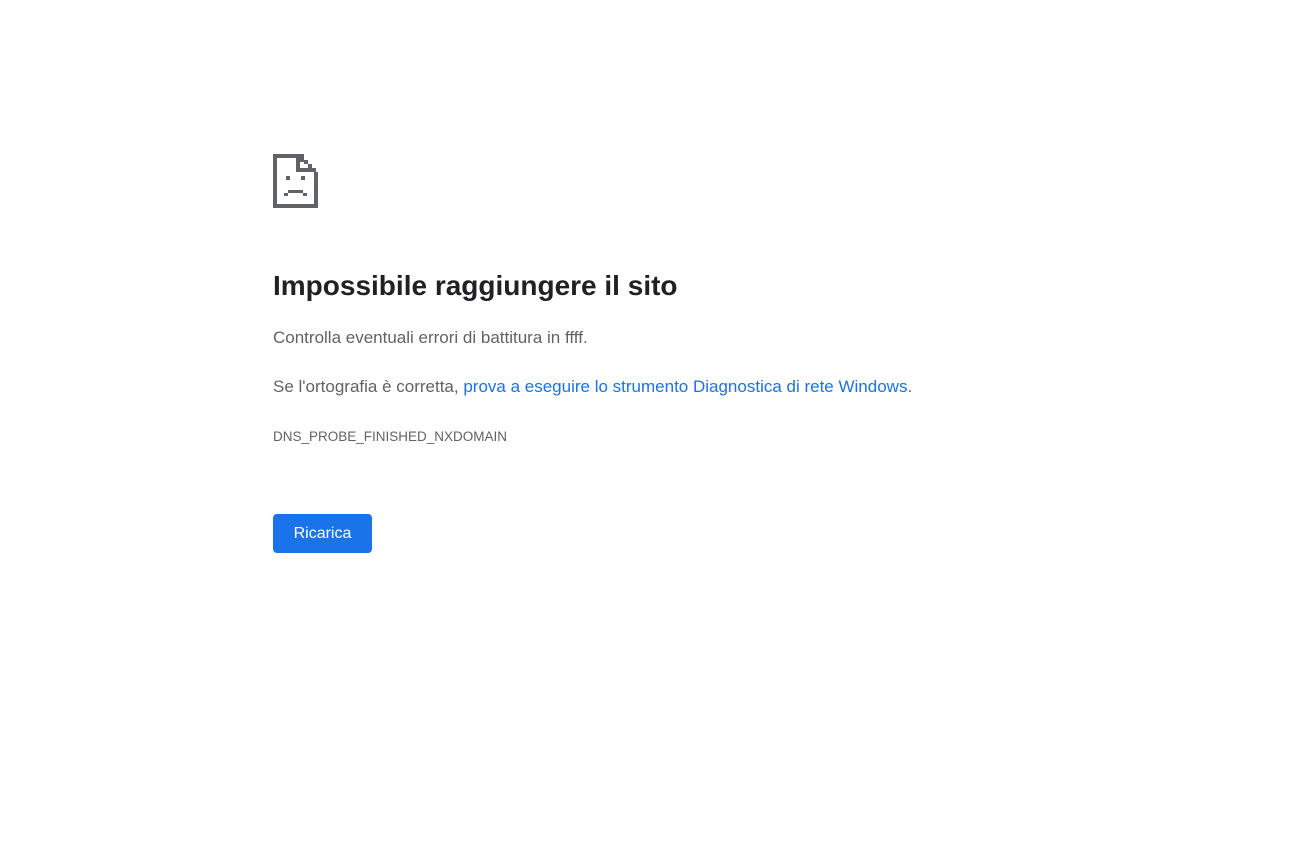 This screenshot has width=1295, height=843. What do you see at coordinates (390, 436) in the screenshot?
I see `error-code: DNS_PROBE_FINISHED_NXDOMAIN` at bounding box center [390, 436].